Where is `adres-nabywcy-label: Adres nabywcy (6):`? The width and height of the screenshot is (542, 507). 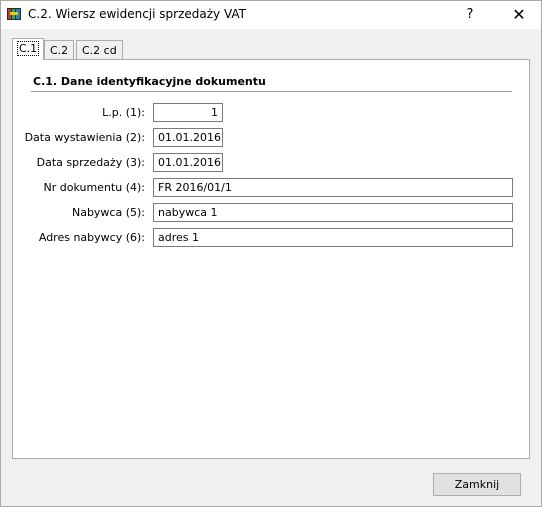
adres-nabywcy-label: Adres nabywcy (6): is located at coordinates (91, 237).